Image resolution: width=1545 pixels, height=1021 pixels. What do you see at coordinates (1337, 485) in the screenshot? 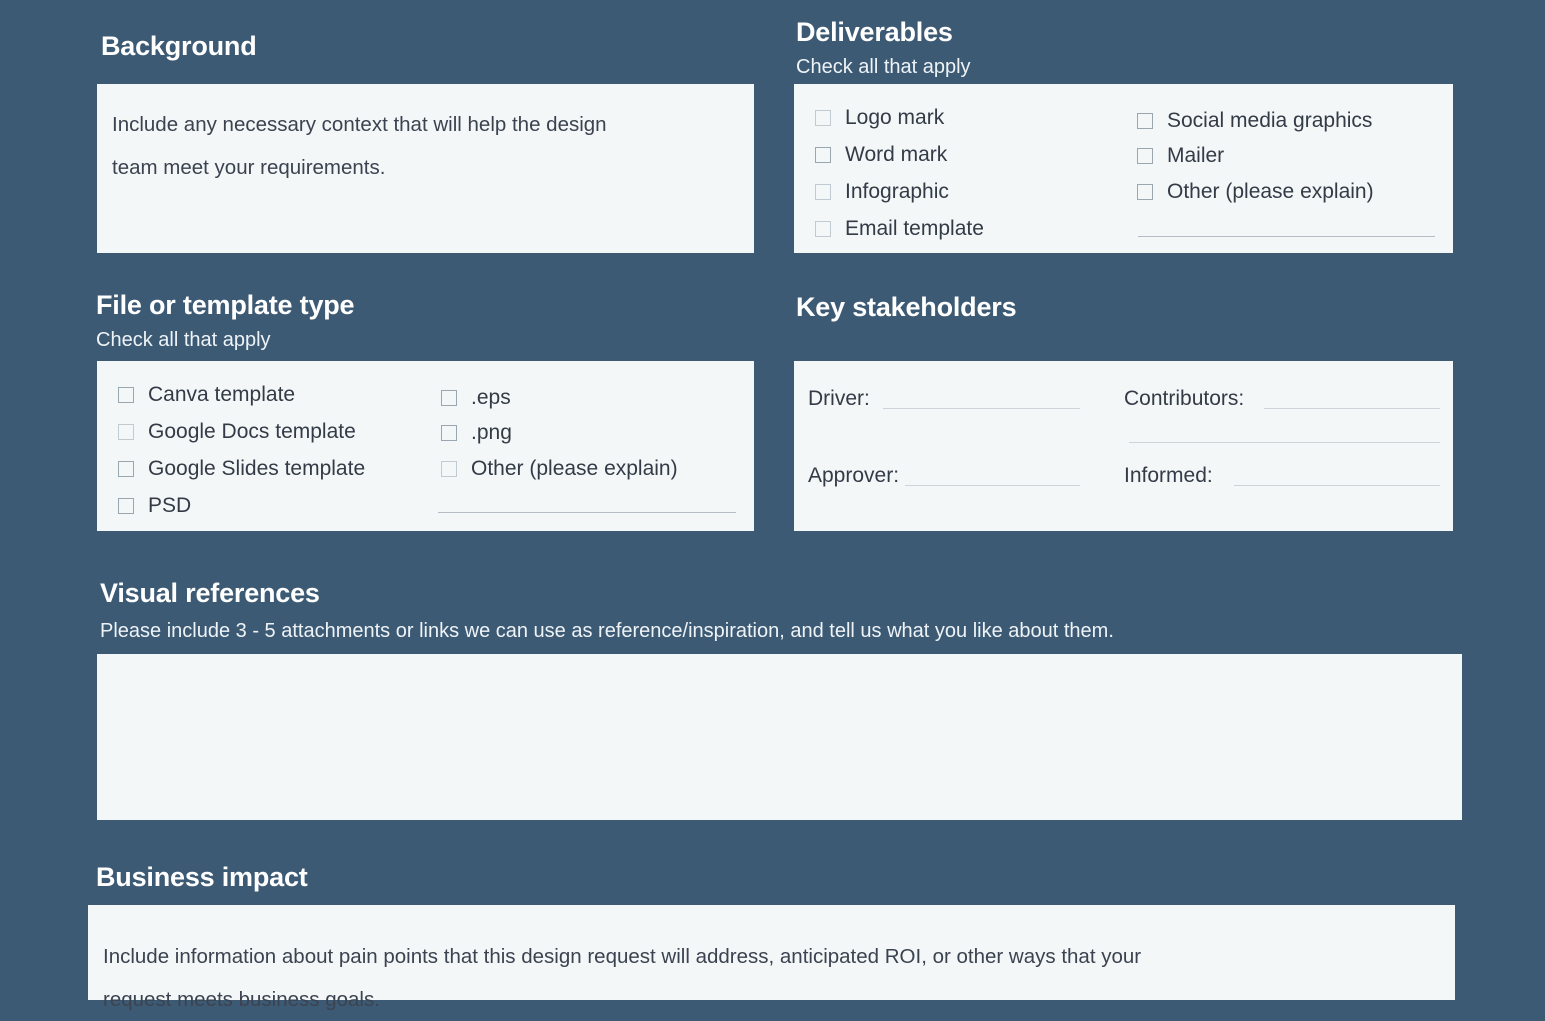
I see `stakeholder-input-informed` at bounding box center [1337, 485].